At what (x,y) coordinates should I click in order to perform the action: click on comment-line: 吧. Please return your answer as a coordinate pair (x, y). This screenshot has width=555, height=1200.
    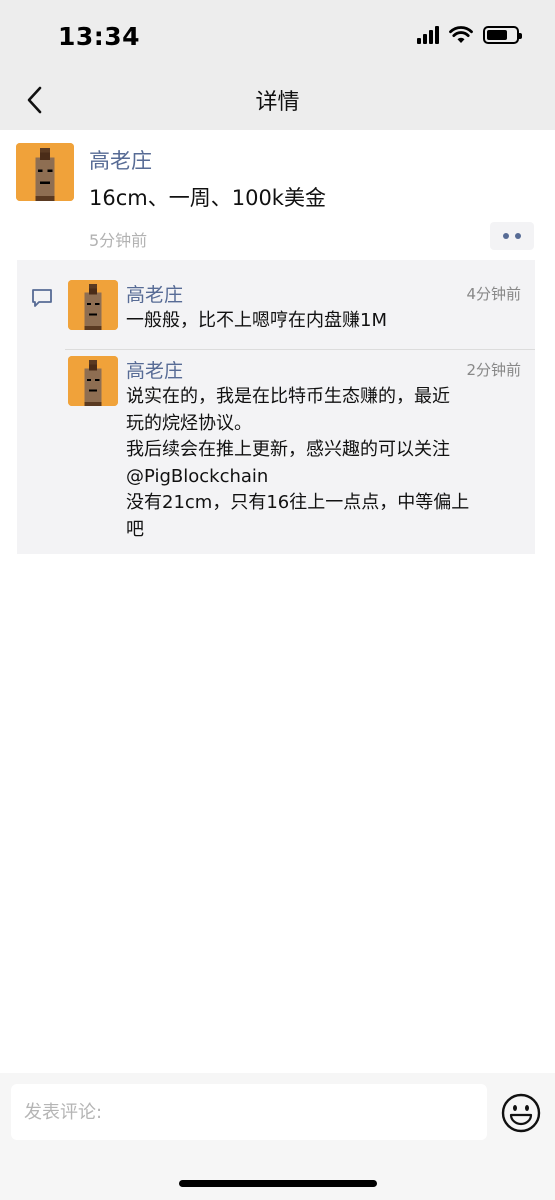
    Looking at the image, I should click on (135, 529).